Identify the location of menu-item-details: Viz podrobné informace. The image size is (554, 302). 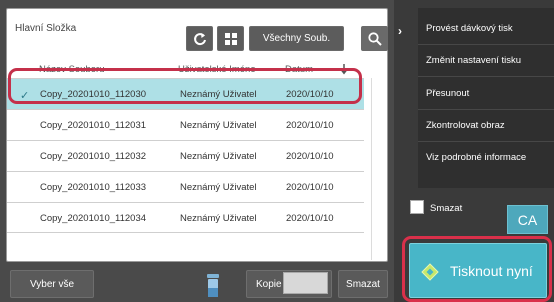
(476, 157).